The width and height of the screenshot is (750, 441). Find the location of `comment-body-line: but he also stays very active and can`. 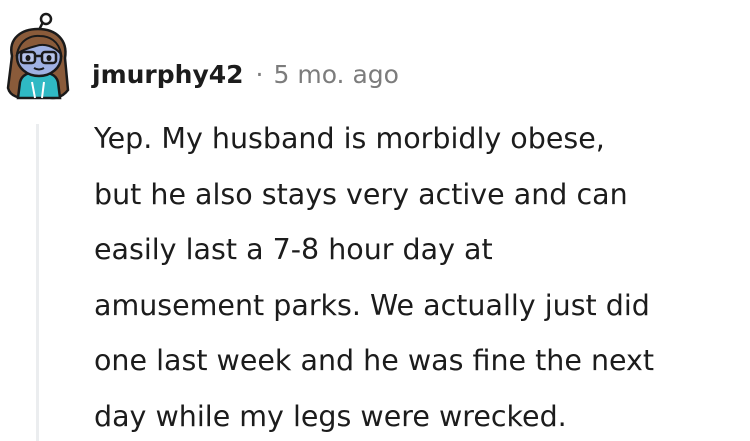

comment-body-line: but he also stays very active and can is located at coordinates (361, 194).